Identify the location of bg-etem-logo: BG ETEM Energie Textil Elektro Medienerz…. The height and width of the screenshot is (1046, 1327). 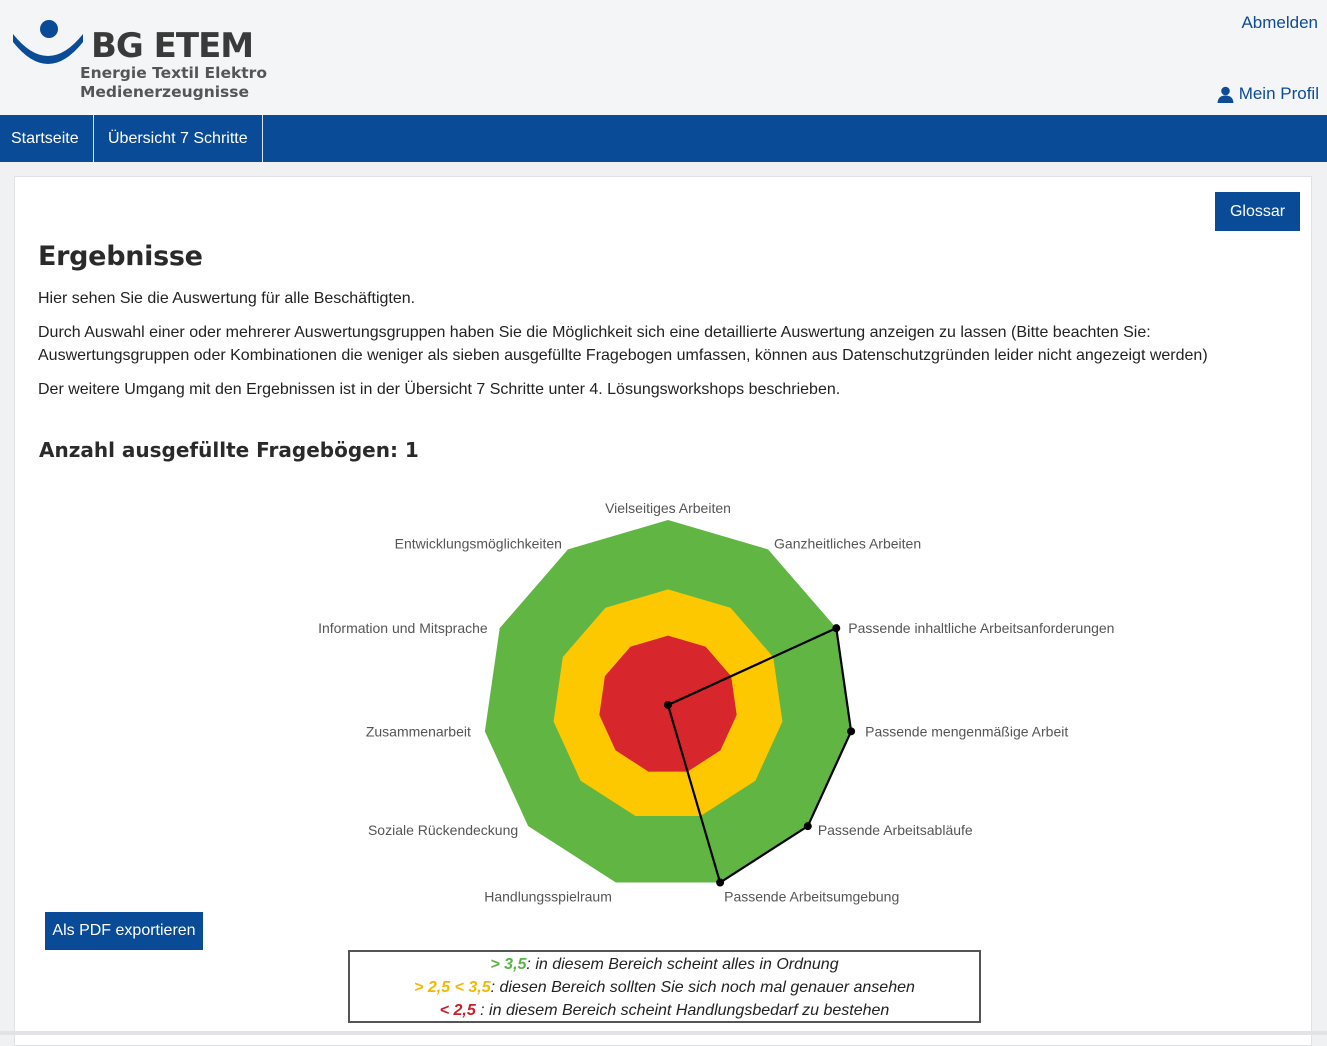
(139, 62).